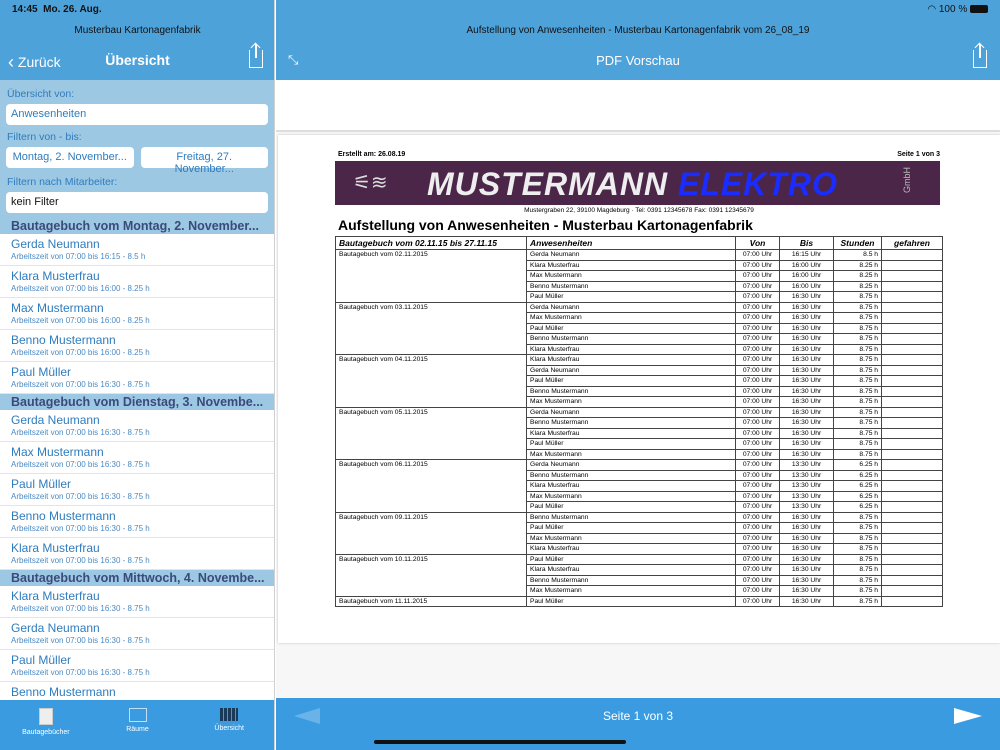 The image size is (1000, 750). What do you see at coordinates (228, 725) in the screenshot?
I see `tab-uebersicht: Übersicht` at bounding box center [228, 725].